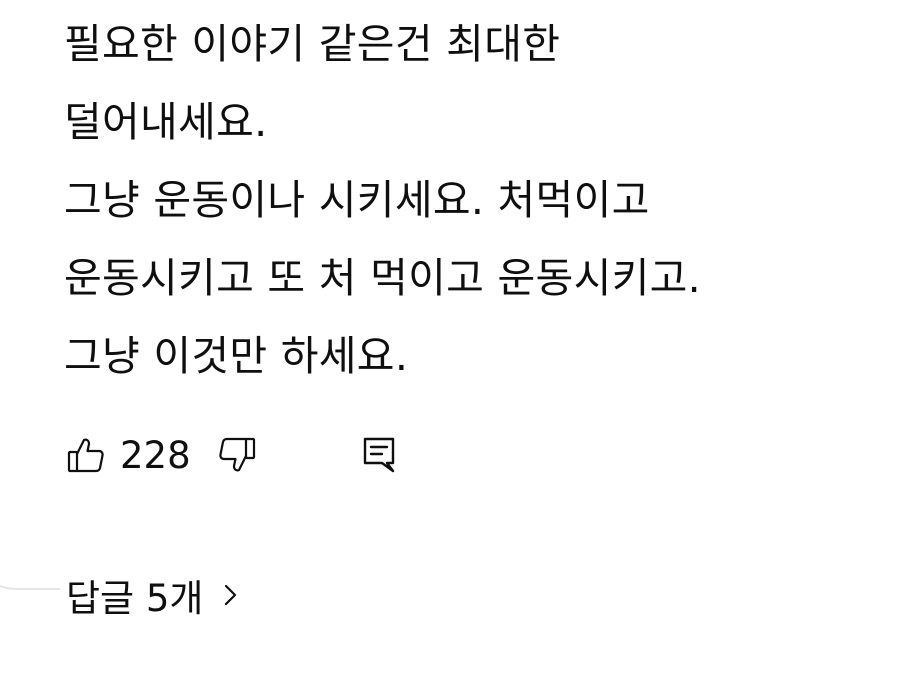 The image size is (922, 694). I want to click on like-count: 228, so click(155, 455).